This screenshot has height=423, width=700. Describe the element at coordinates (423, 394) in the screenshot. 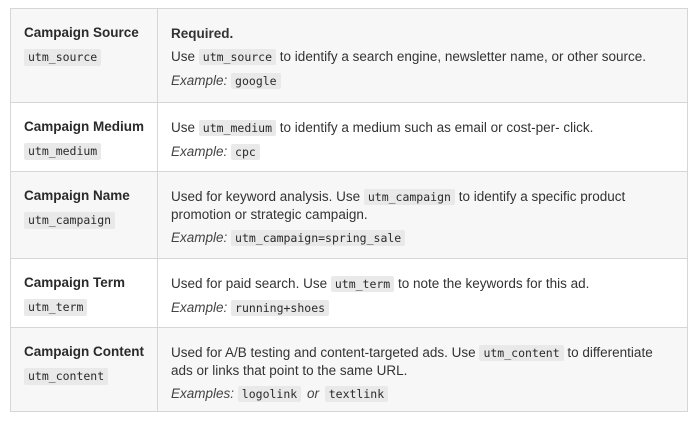

I see `example-line: Examples: logolink or textlink` at that location.